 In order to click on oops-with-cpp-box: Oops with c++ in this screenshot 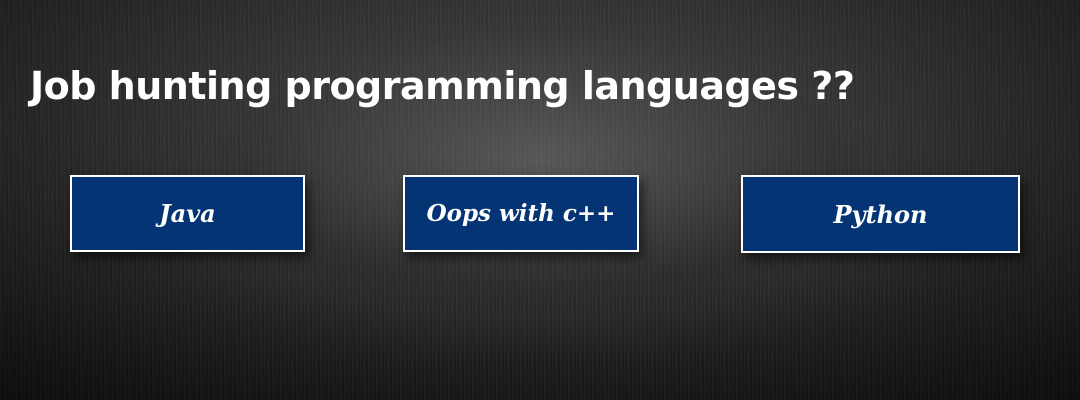, I will do `click(521, 213)`.